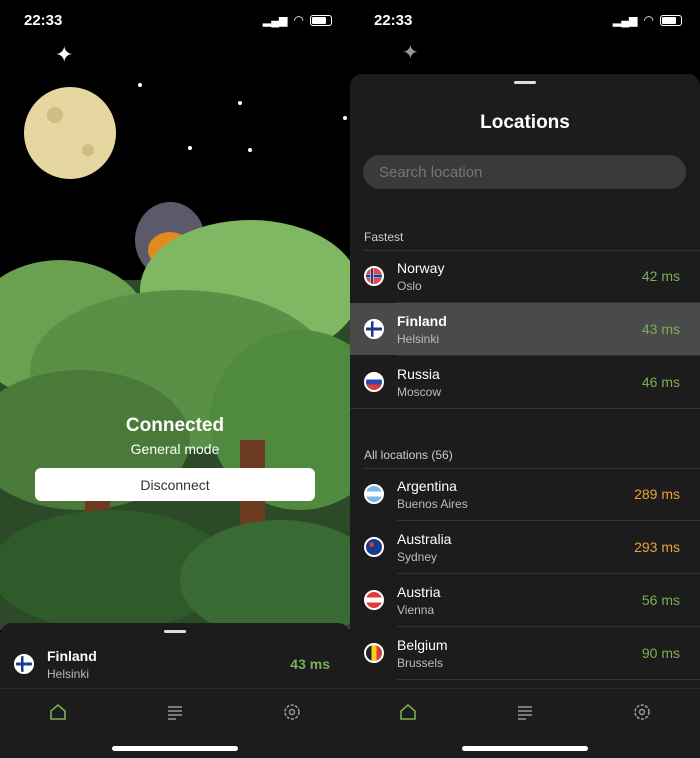 This screenshot has width=700, height=758. I want to click on location-row-australia: Australia Sydney 293 ms, so click(525, 547).